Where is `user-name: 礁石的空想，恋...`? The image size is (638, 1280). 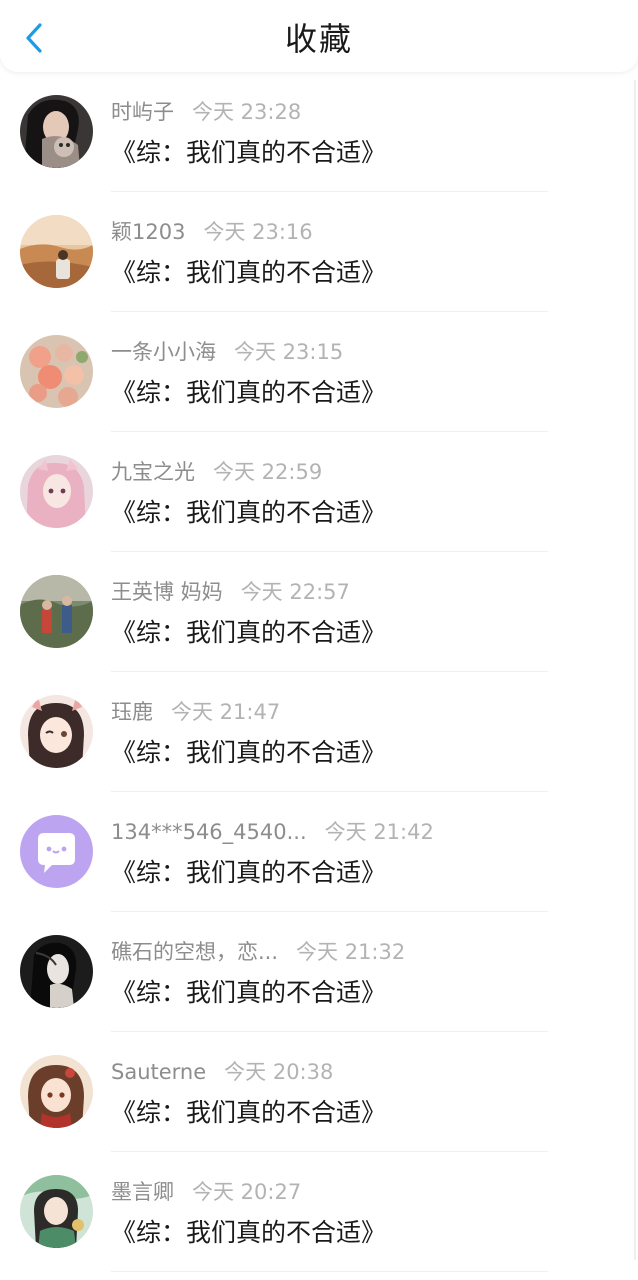
user-name: 礁石的空想，恋... is located at coordinates (194, 952).